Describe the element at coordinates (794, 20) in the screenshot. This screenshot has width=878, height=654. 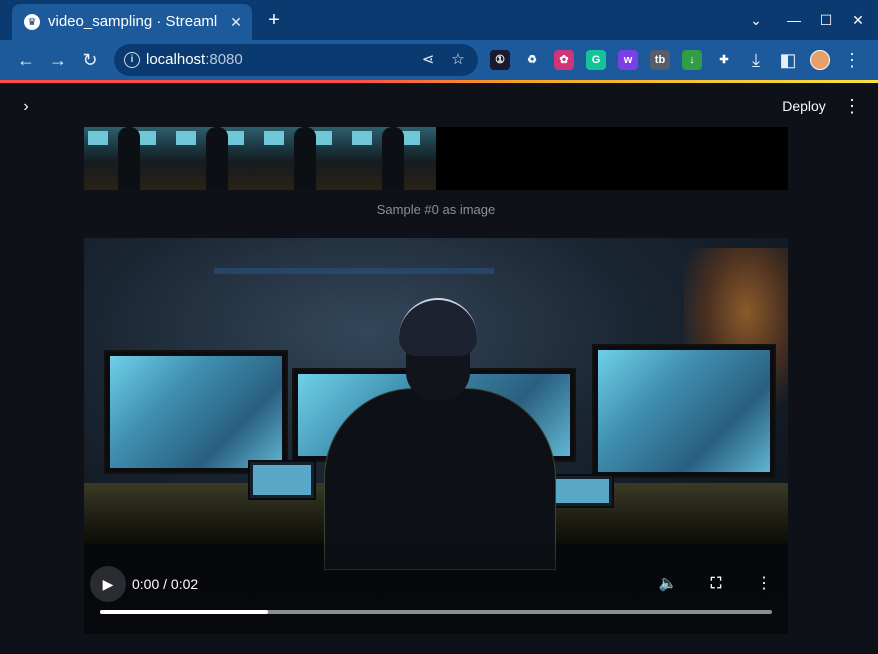
I see `minimize-icon: —` at that location.